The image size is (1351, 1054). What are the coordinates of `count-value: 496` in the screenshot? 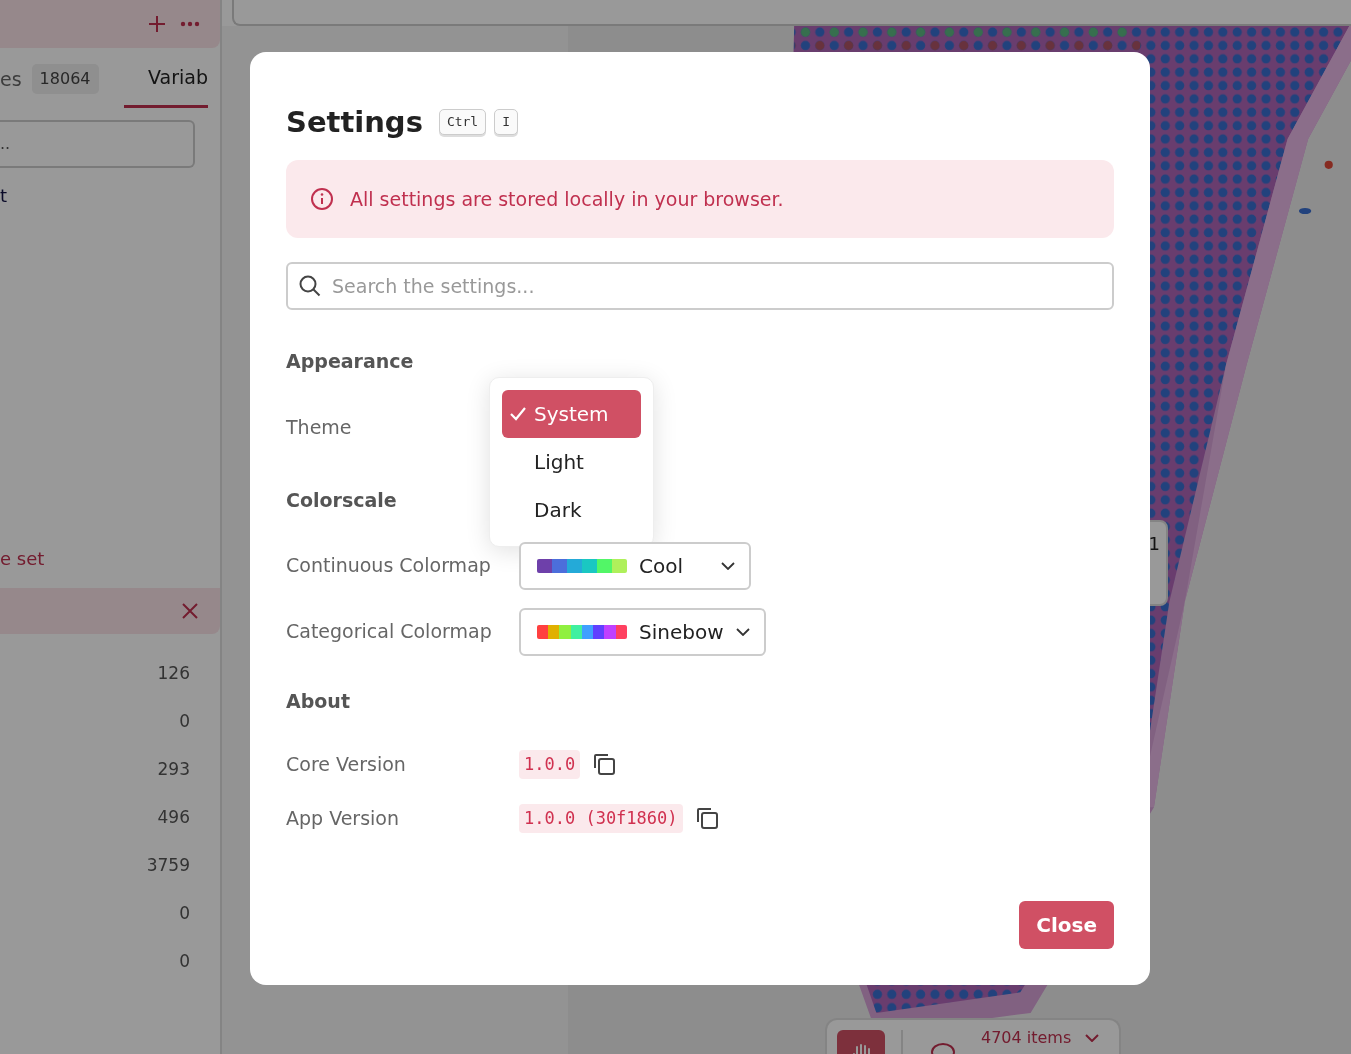 It's located at (173, 817).